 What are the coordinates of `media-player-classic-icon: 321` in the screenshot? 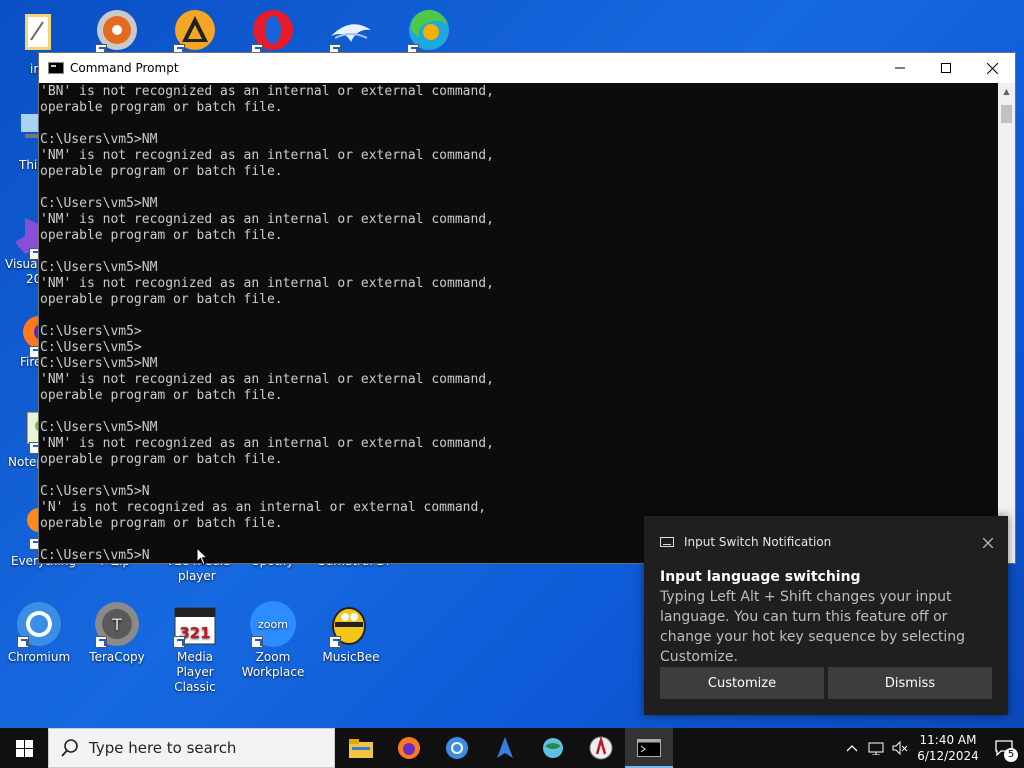 It's located at (195, 624).